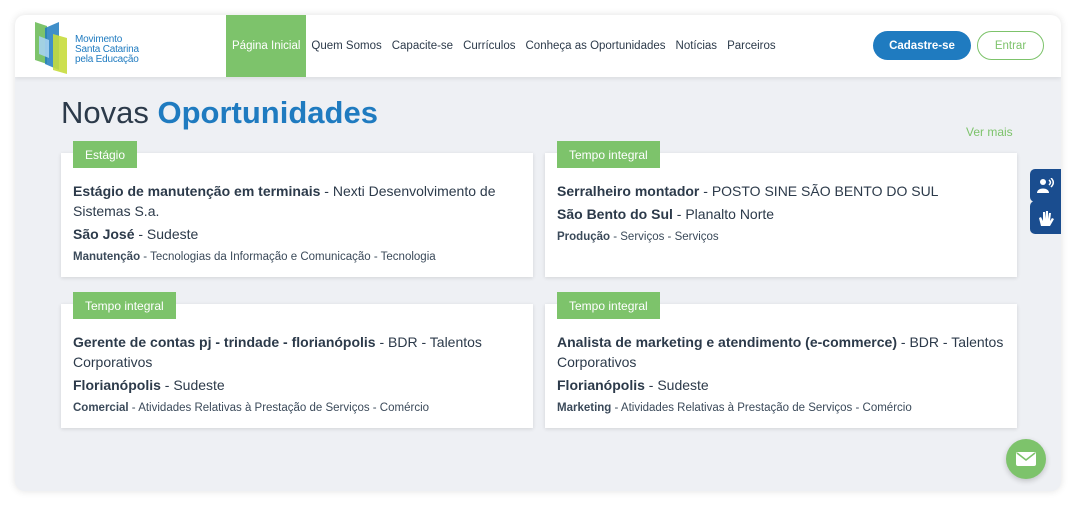 This screenshot has height=506, width=1076. What do you see at coordinates (346, 46) in the screenshot?
I see `nav-item-quem-somos: Quem Somos` at bounding box center [346, 46].